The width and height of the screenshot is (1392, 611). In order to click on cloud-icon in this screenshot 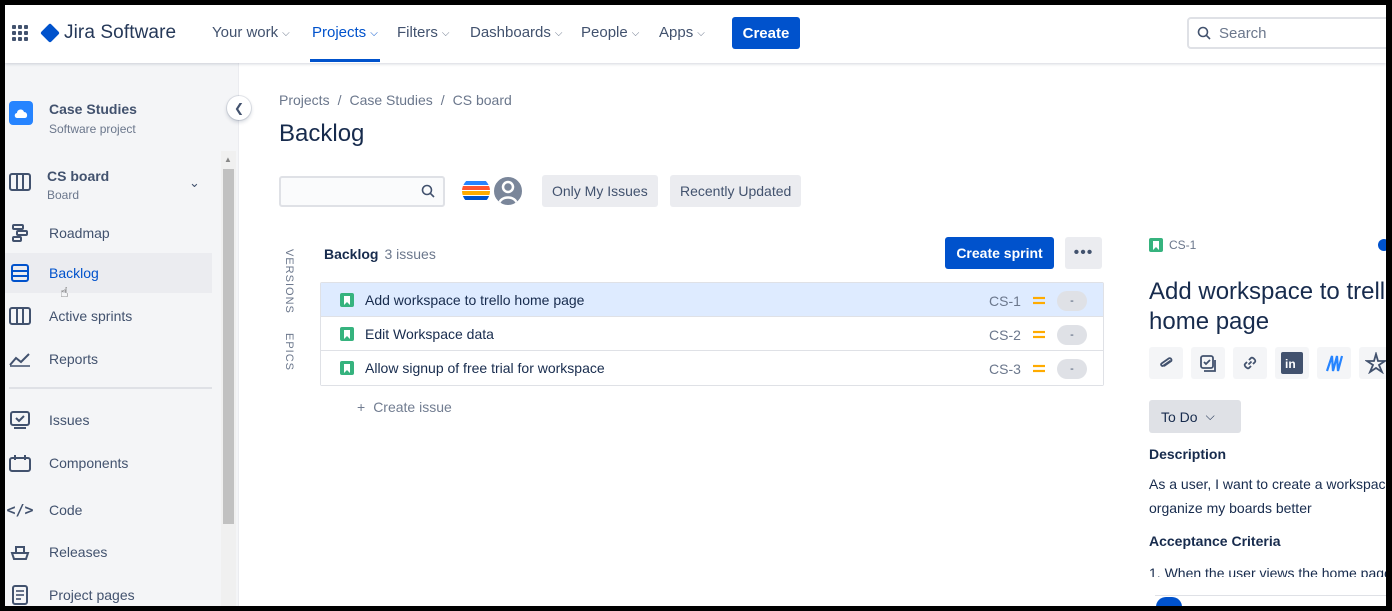, I will do `click(21, 113)`.